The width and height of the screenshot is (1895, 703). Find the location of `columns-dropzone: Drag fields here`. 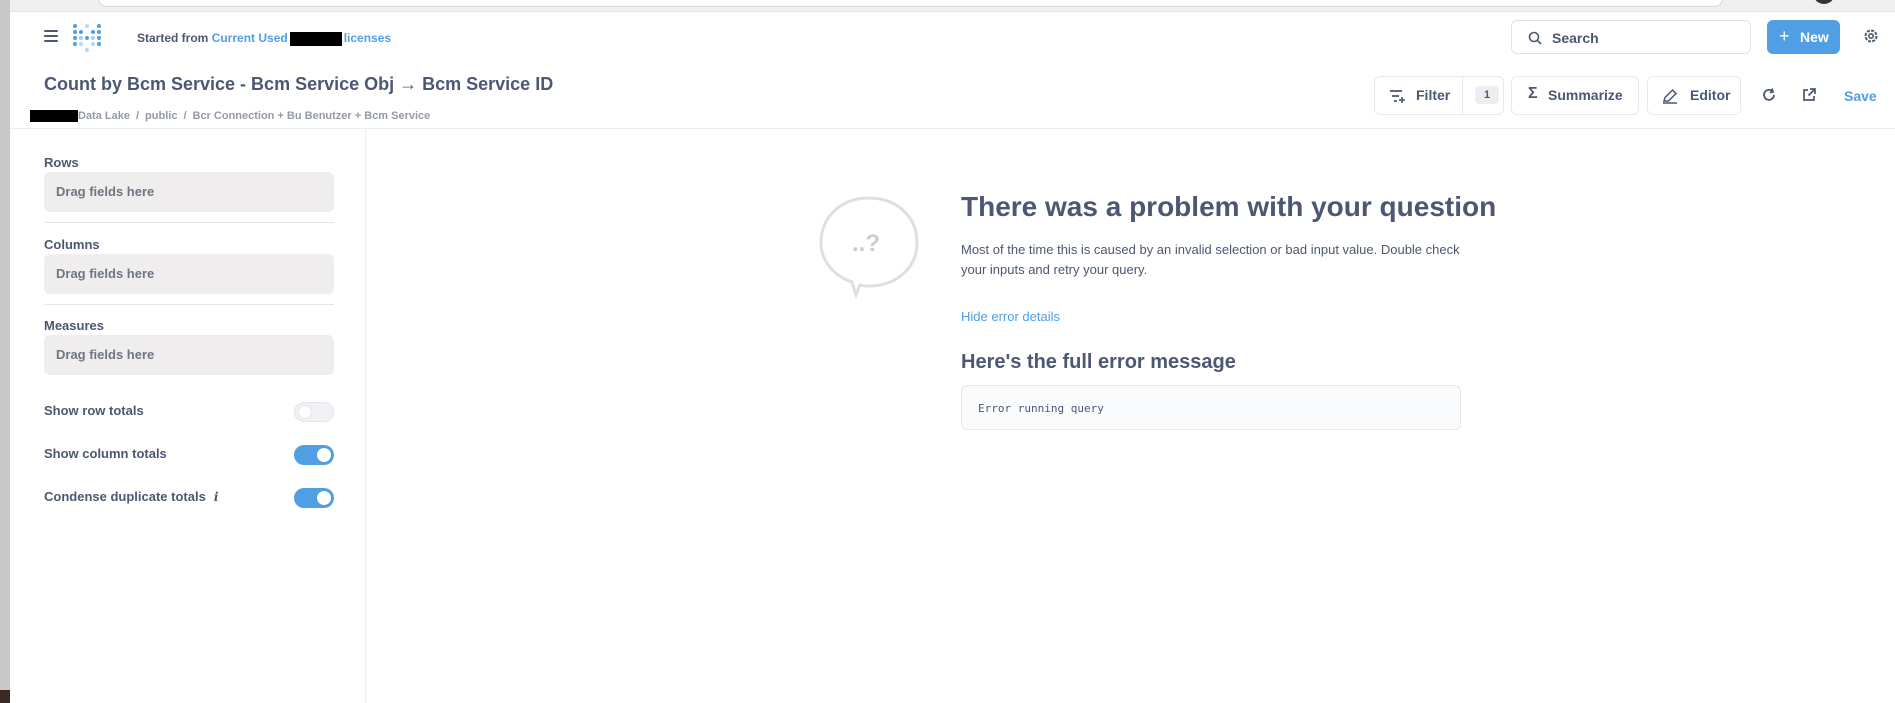

columns-dropzone: Drag fields here is located at coordinates (189, 274).